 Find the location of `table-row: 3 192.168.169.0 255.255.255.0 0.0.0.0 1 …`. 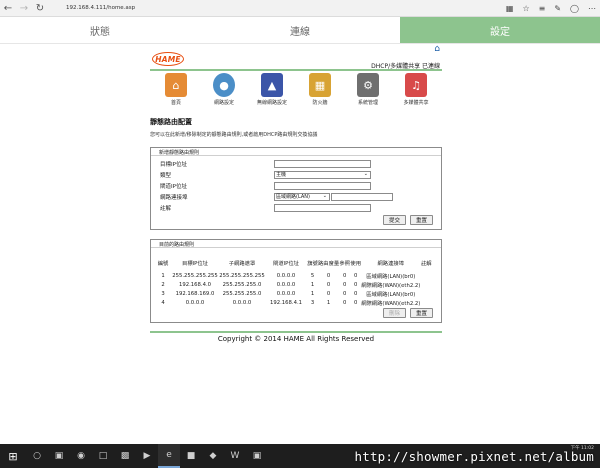

table-row: 3 192.168.169.0 255.255.255.0 0.0.0.0 1 … is located at coordinates (293, 293).